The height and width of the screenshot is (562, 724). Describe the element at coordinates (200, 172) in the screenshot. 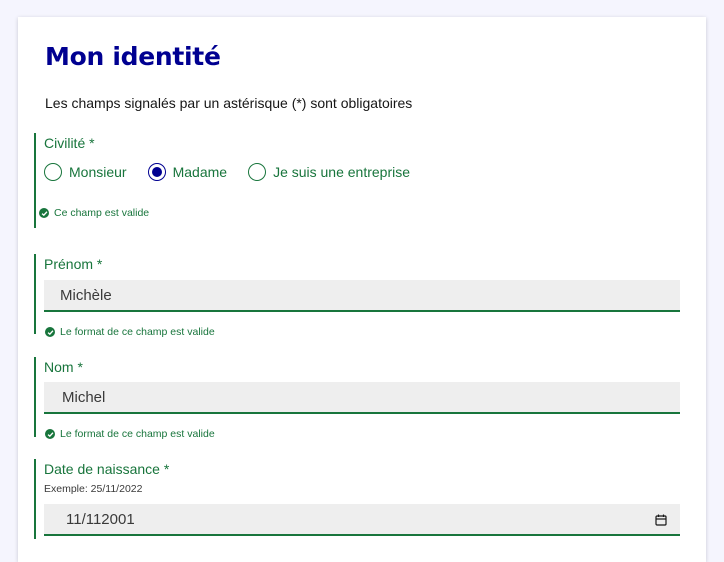

I see `radio-label-madame: Madame` at that location.